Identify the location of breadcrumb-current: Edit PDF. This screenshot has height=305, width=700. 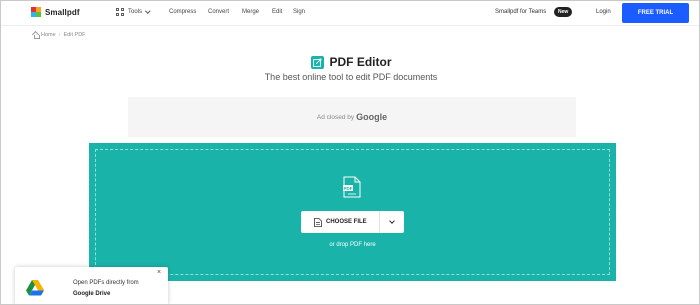
(74, 35).